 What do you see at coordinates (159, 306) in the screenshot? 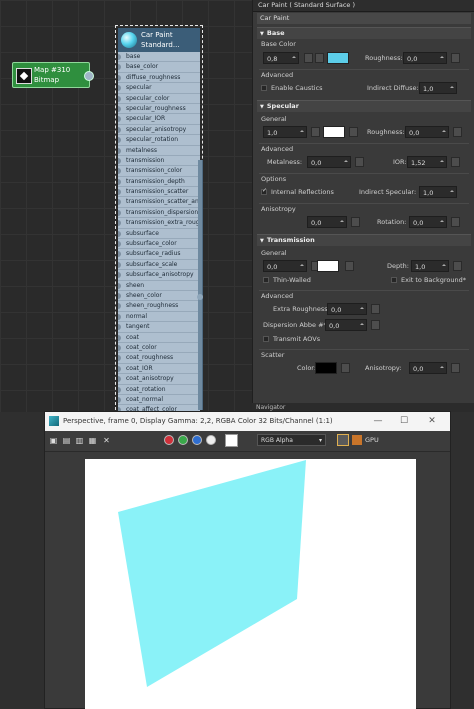
I see `material-socket: sheen_roughness` at bounding box center [159, 306].